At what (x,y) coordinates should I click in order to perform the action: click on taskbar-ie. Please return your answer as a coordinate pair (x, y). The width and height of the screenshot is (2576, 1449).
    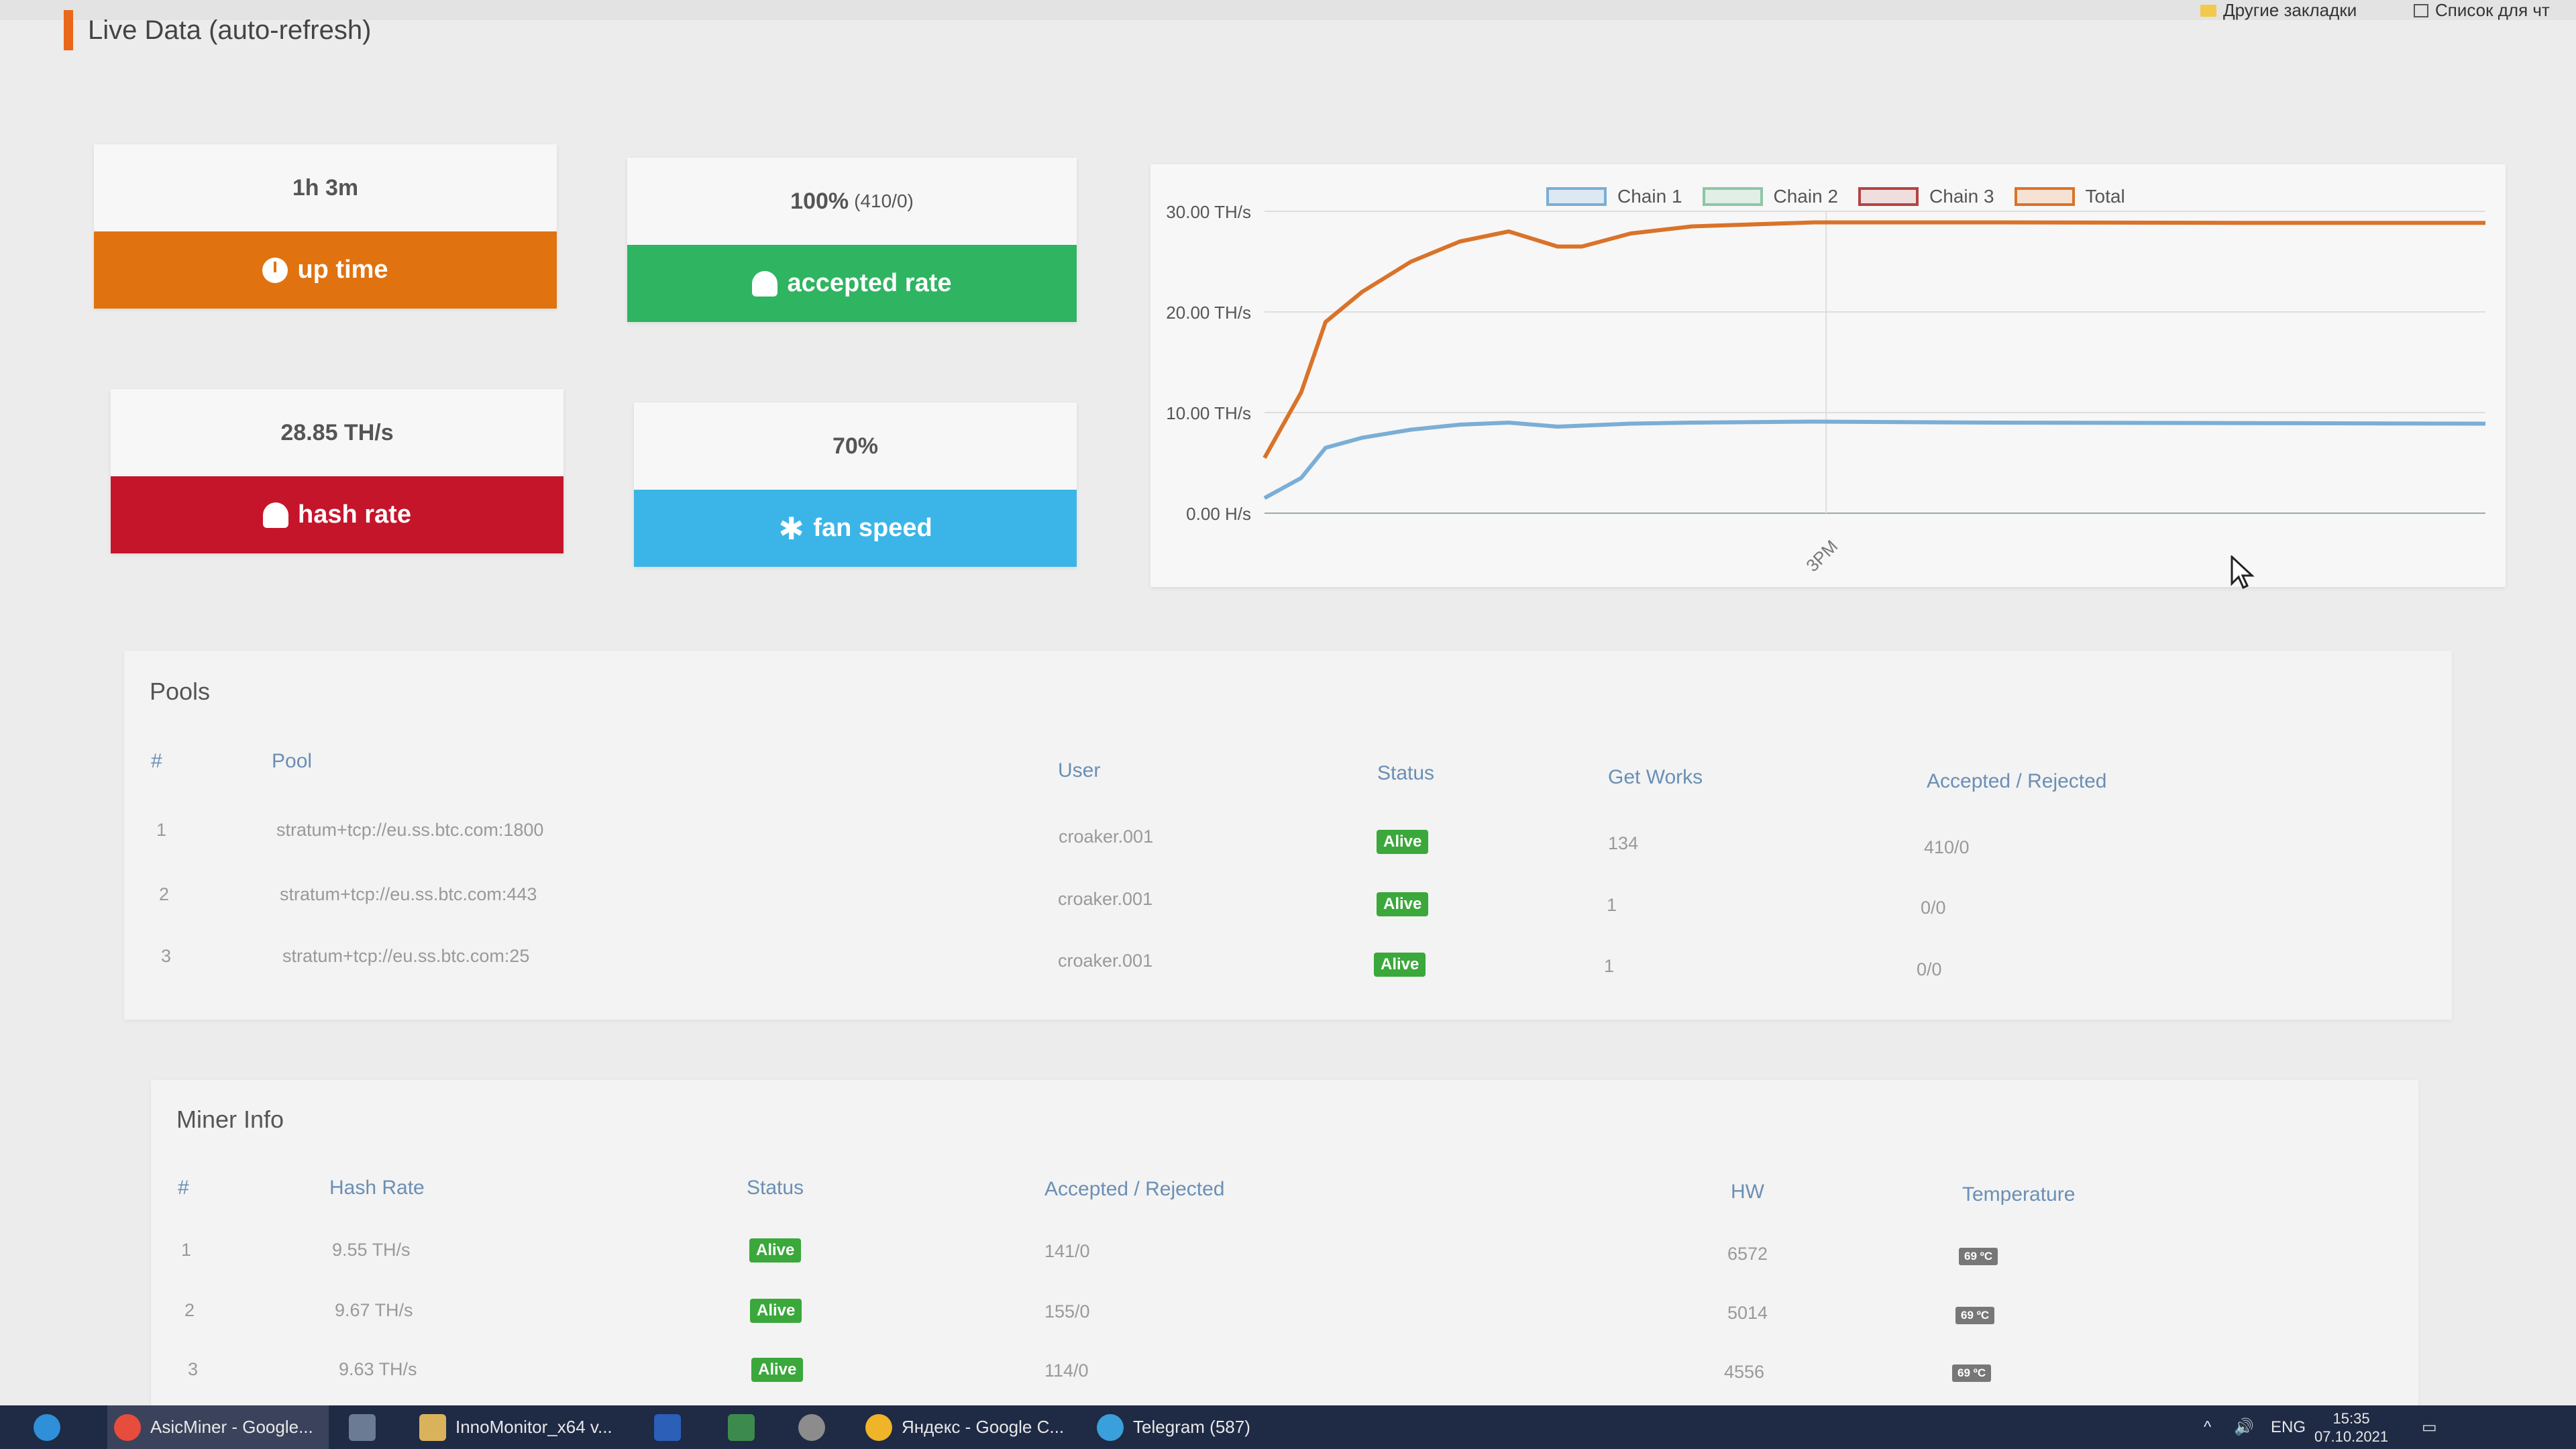
    Looking at the image, I should click on (47, 1427).